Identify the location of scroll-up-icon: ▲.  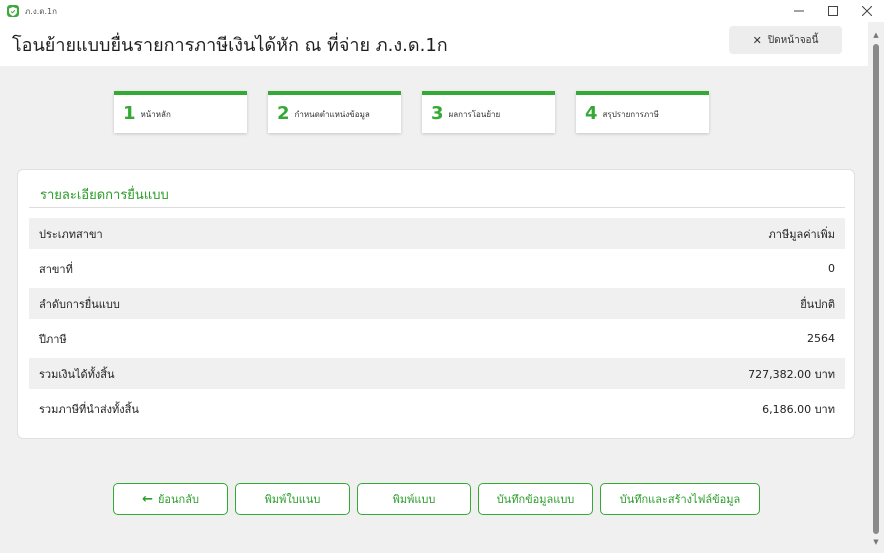
(876, 35).